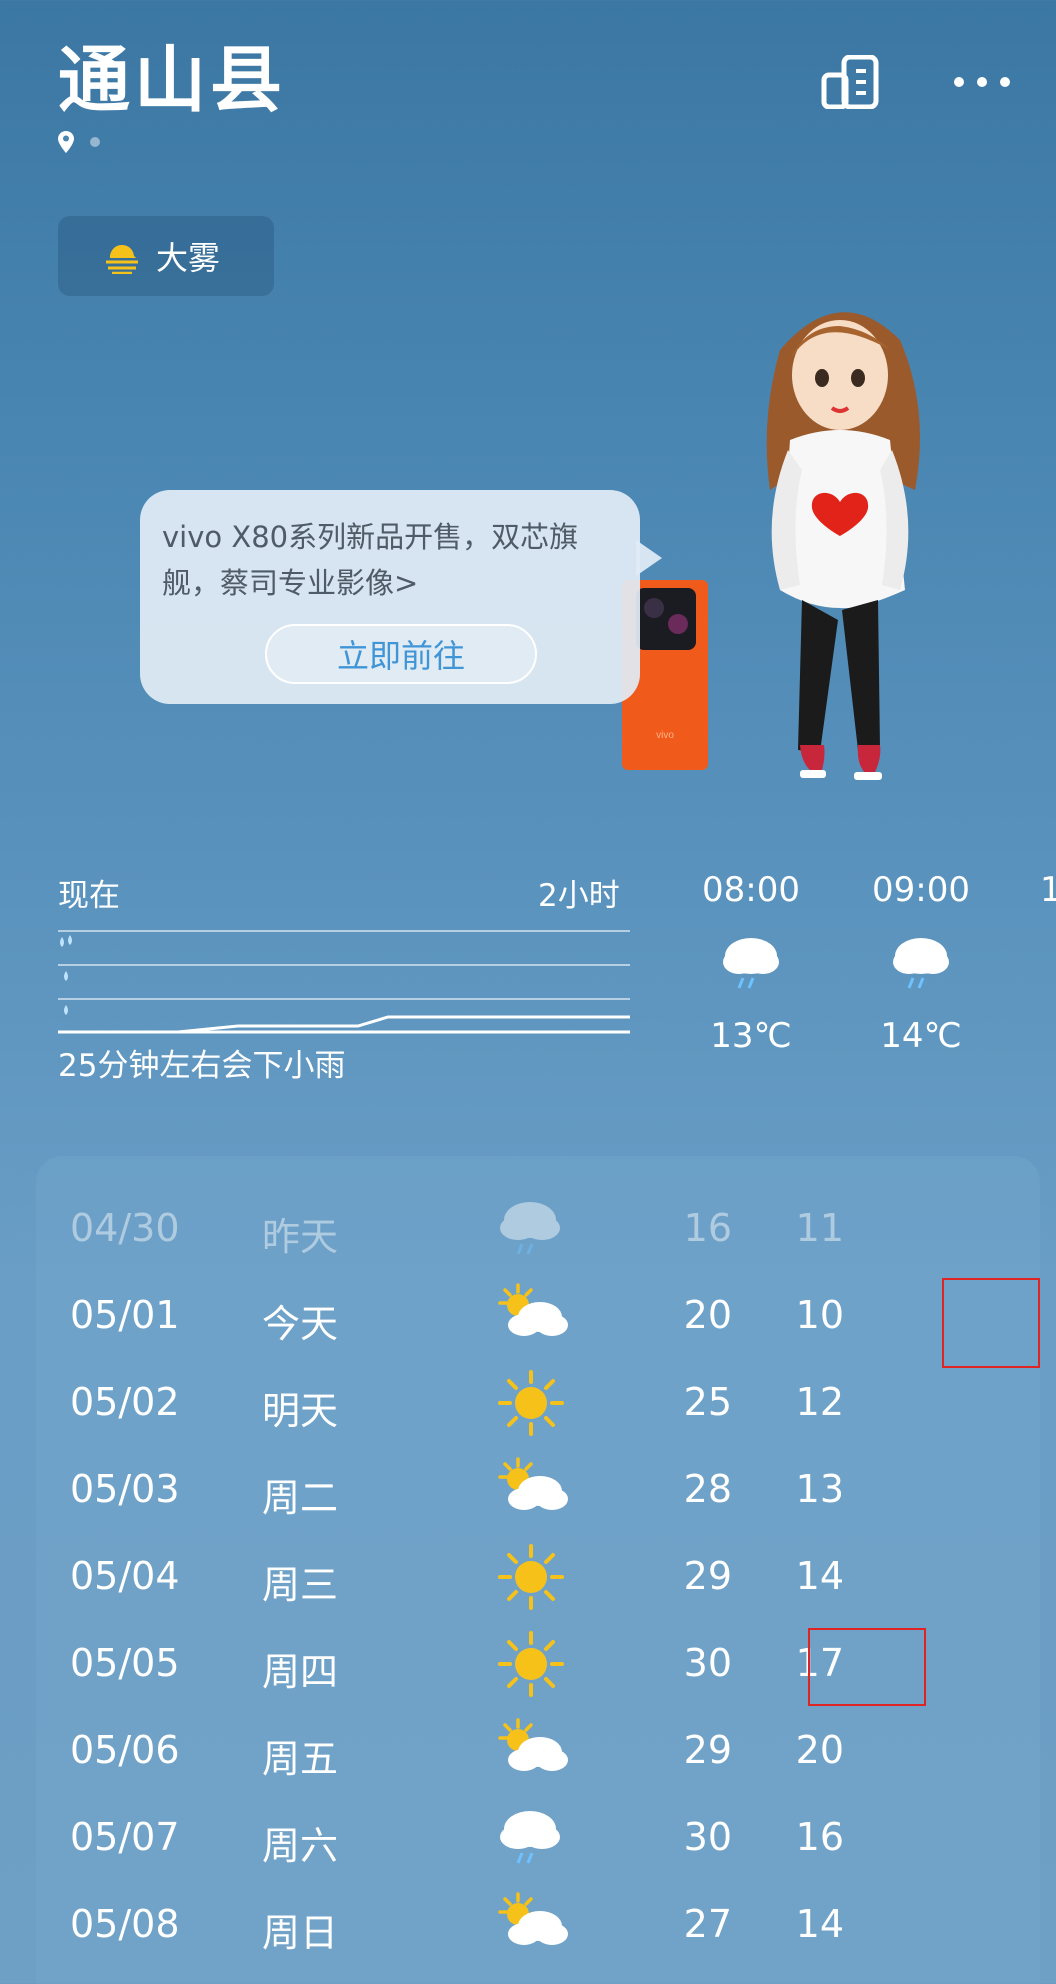 The width and height of the screenshot is (1056, 1984). Describe the element at coordinates (867, 1667) in the screenshot. I see `highlight-box-high` at that location.